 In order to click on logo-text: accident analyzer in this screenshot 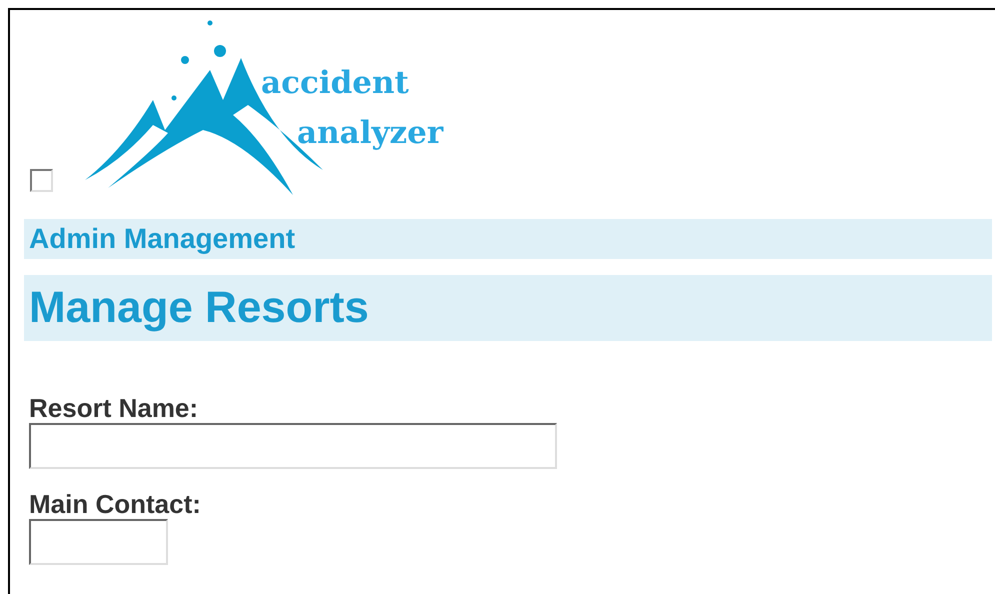, I will do `click(352, 108)`.